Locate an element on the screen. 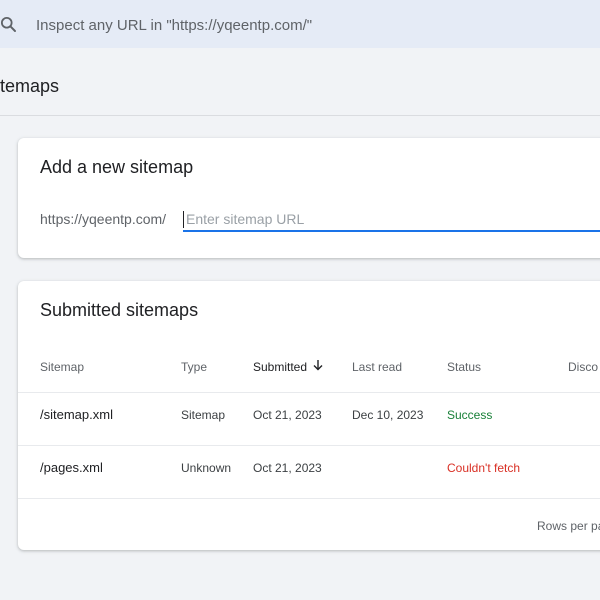 This screenshot has width=600, height=600. text-caret is located at coordinates (183, 219).